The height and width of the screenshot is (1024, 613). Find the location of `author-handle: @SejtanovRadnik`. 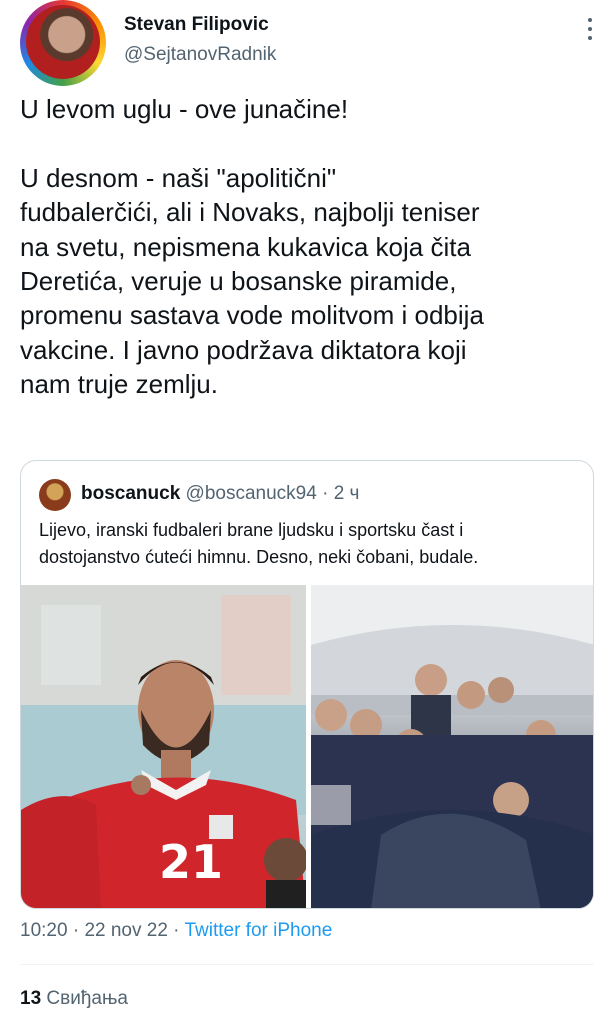

author-handle: @SejtanovRadnik is located at coordinates (200, 55).